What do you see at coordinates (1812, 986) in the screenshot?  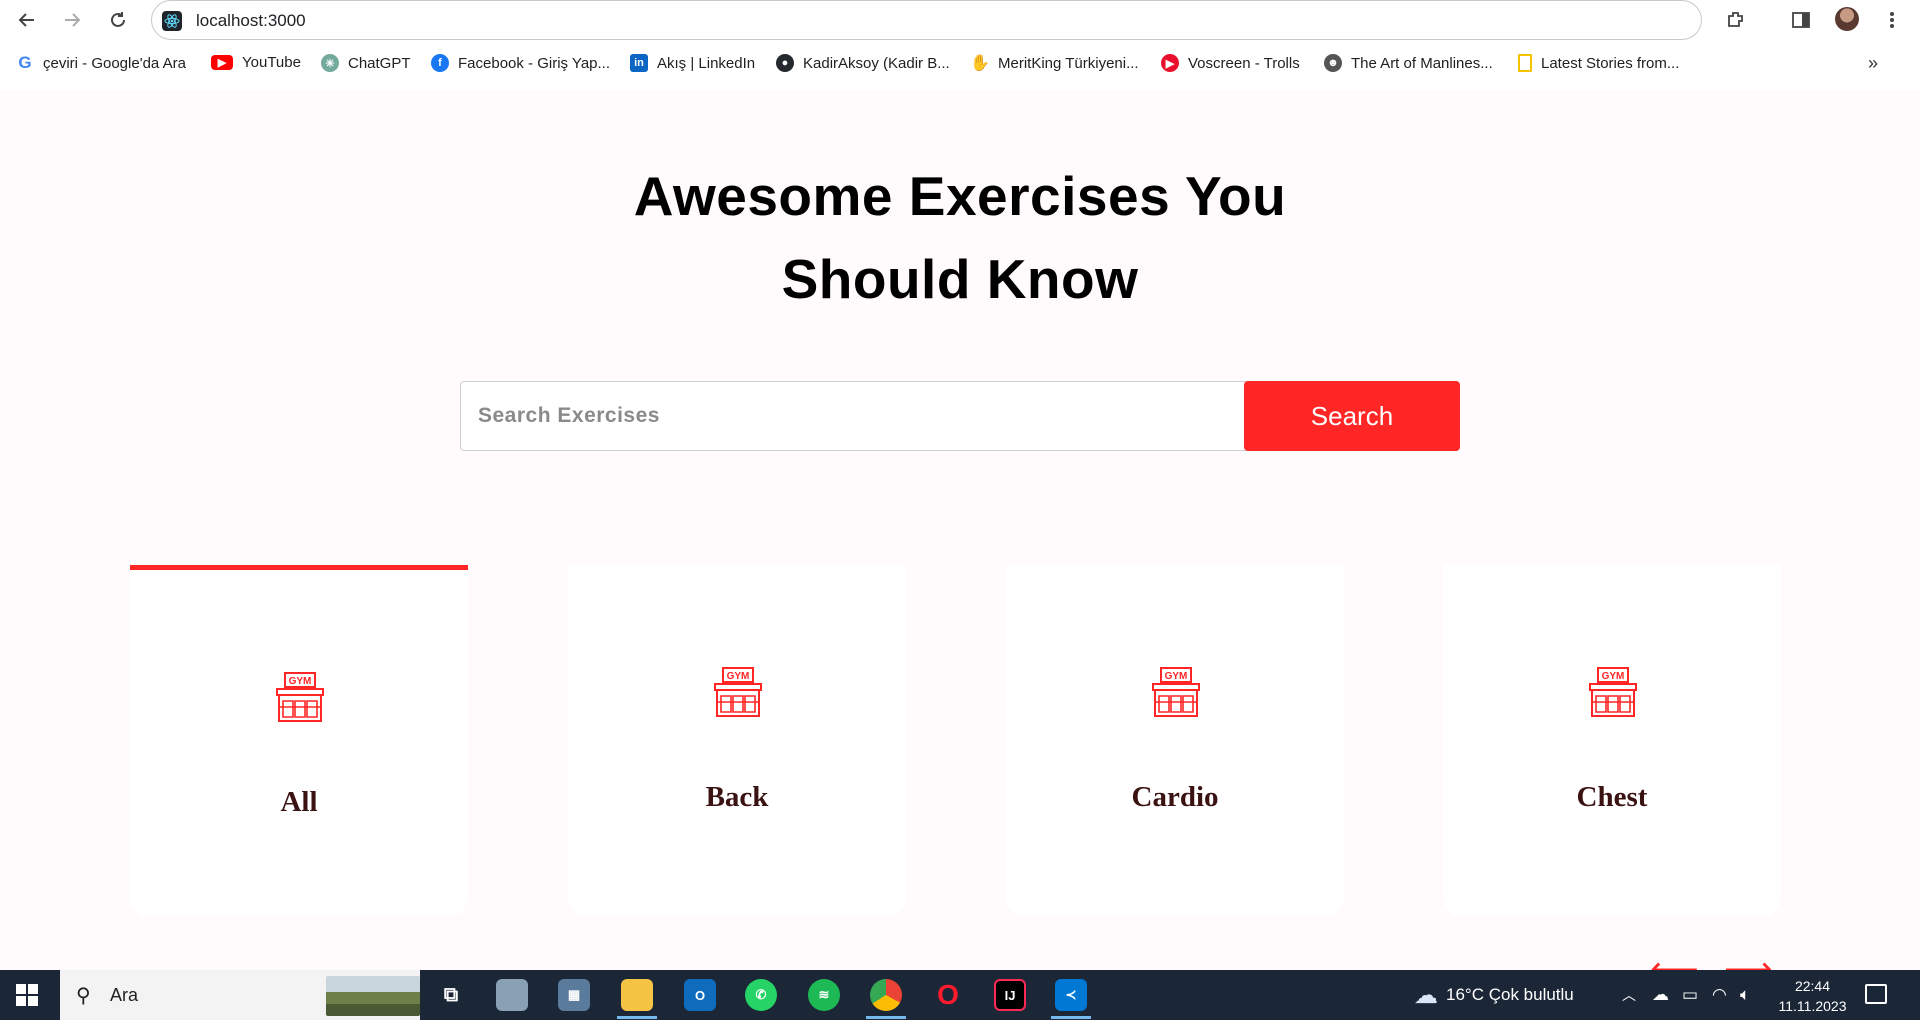 I see `clock-time: 22:44` at bounding box center [1812, 986].